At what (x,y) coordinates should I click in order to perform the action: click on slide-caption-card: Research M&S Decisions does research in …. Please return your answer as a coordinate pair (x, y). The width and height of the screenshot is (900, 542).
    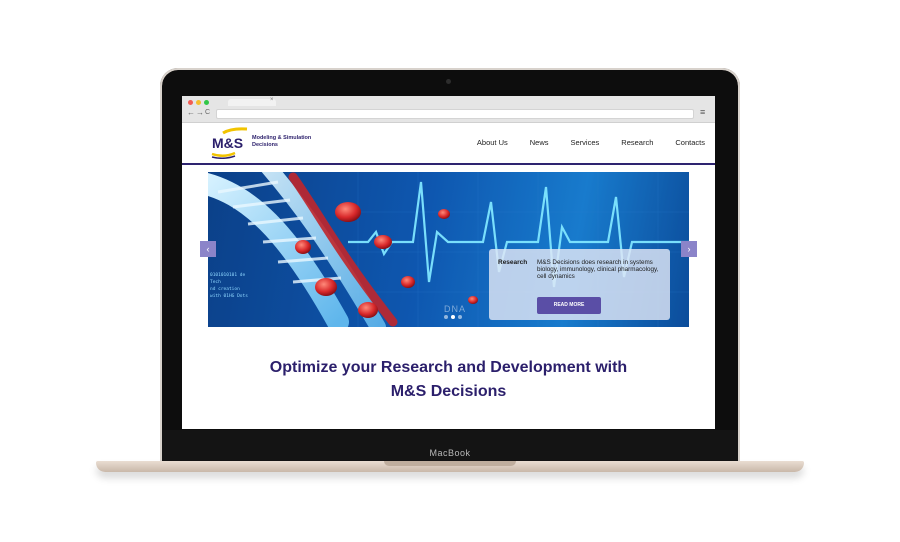
    Looking at the image, I should click on (579, 284).